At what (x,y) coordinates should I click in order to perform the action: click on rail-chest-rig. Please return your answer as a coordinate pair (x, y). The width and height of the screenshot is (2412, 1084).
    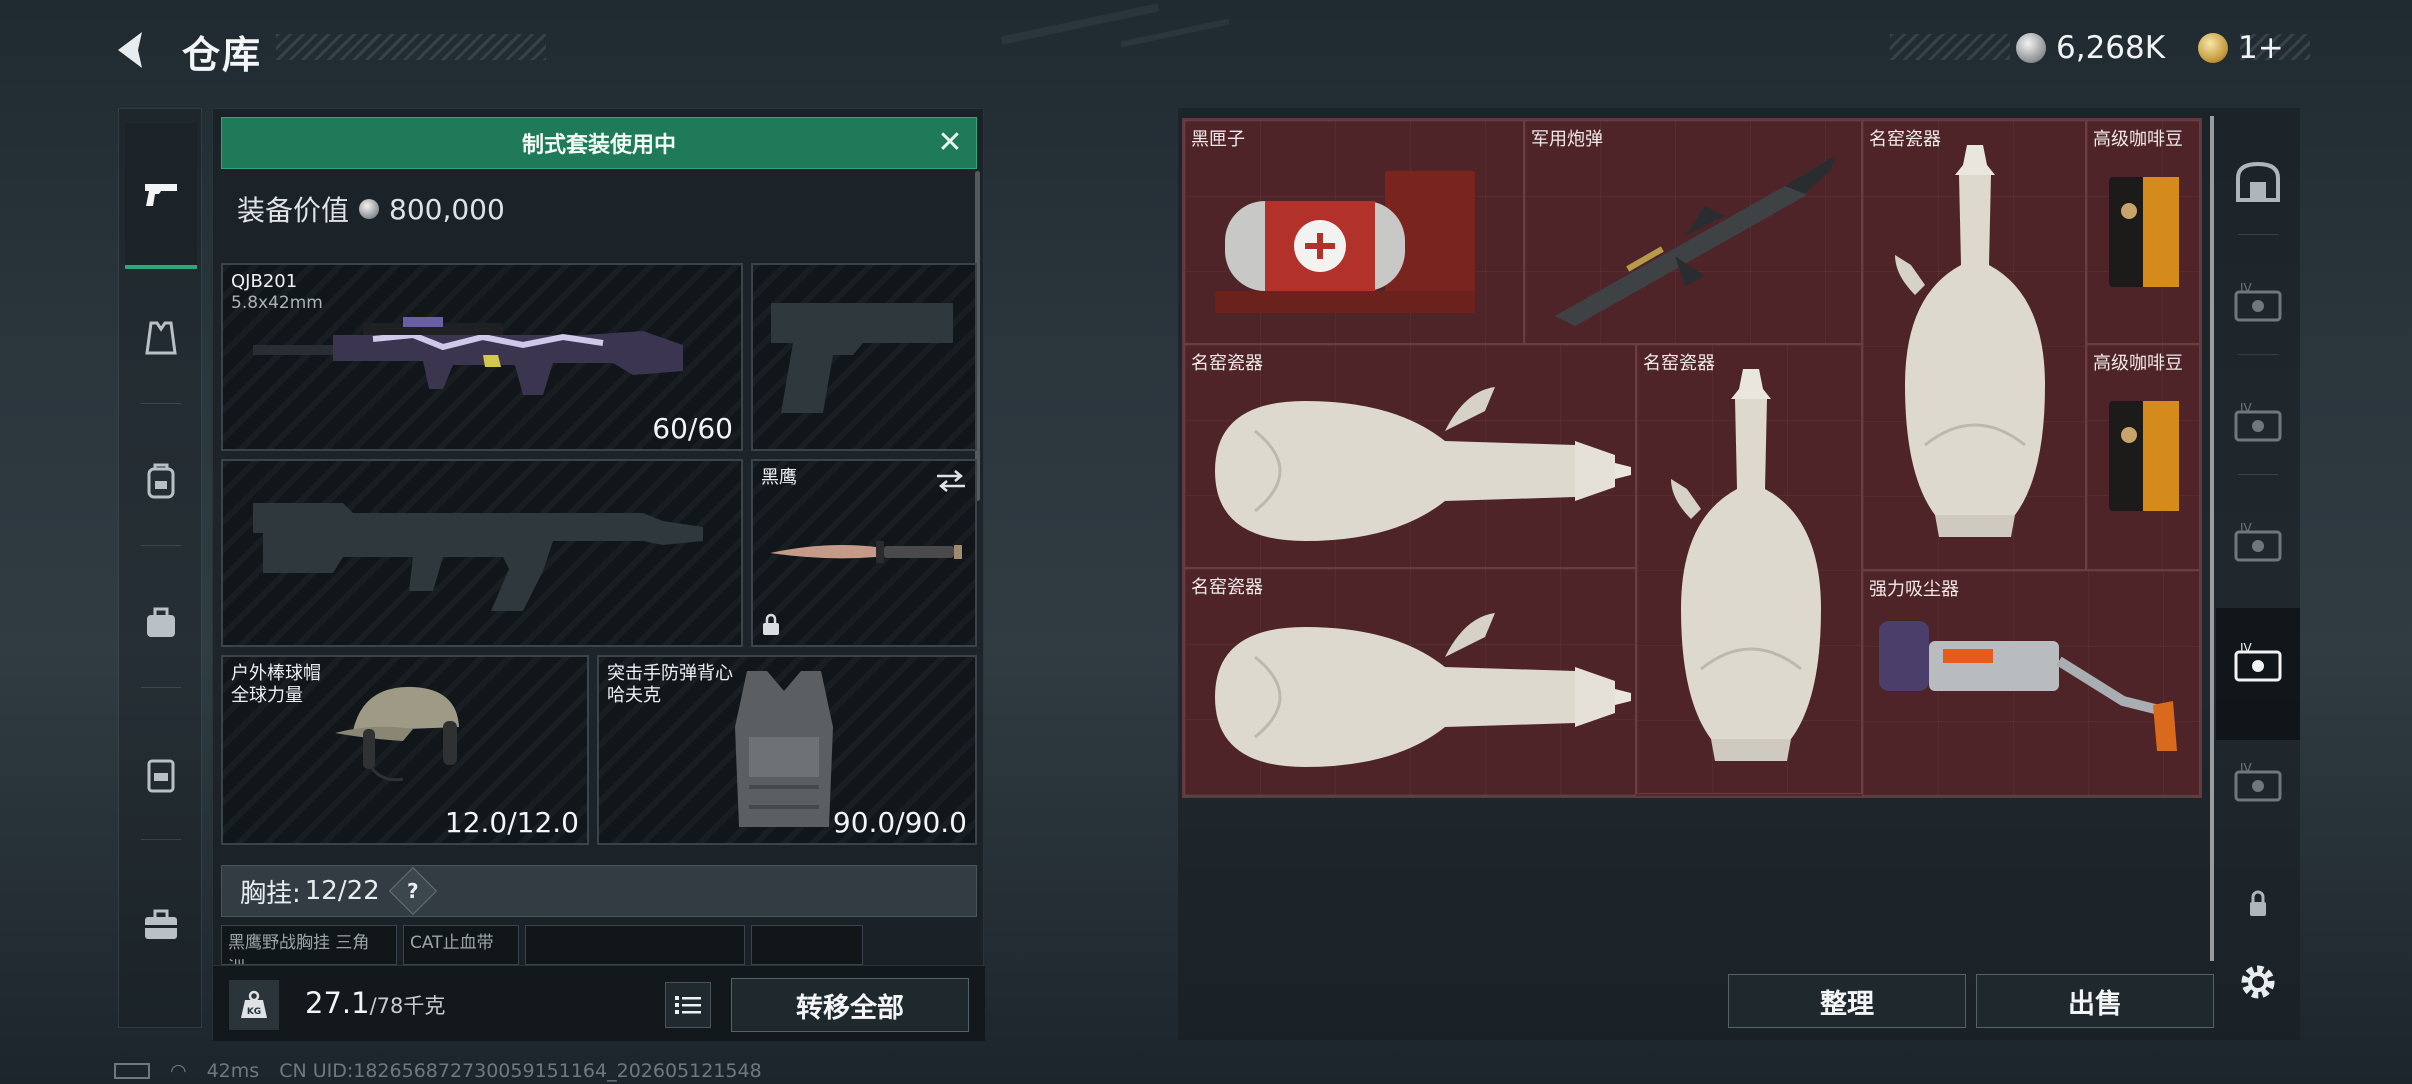
    Looking at the image, I should click on (161, 339).